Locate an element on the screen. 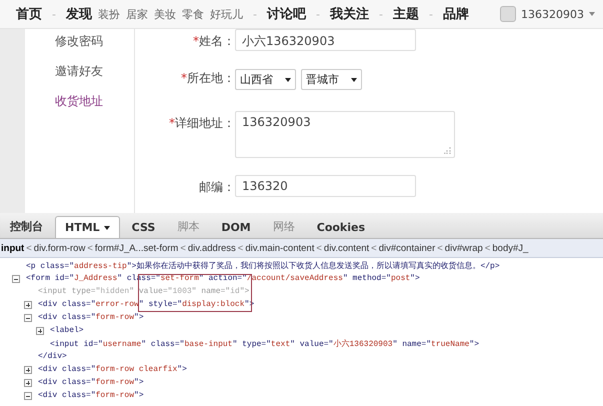  nav-sublink: 居家 is located at coordinates (137, 14).